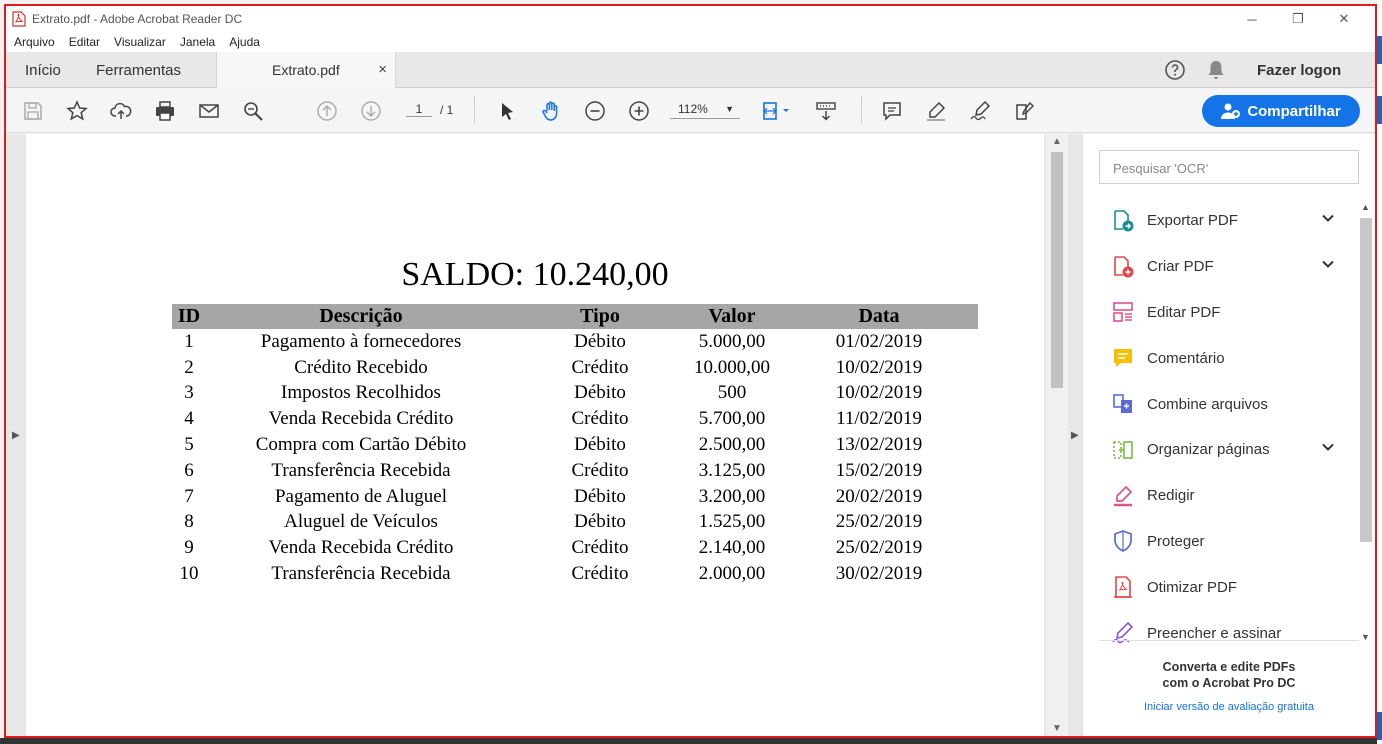 The height and width of the screenshot is (744, 1382). Describe the element at coordinates (361, 316) in the screenshot. I see `column-header-descricao: Descrição` at that location.